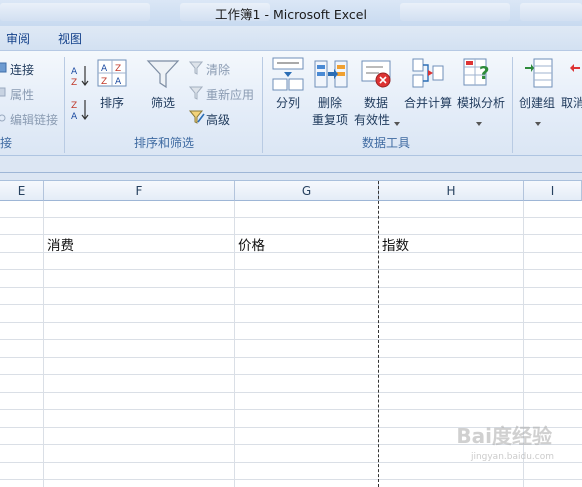  Describe the element at coordinates (378, 334) in the screenshot. I see `page-break-line` at that location.